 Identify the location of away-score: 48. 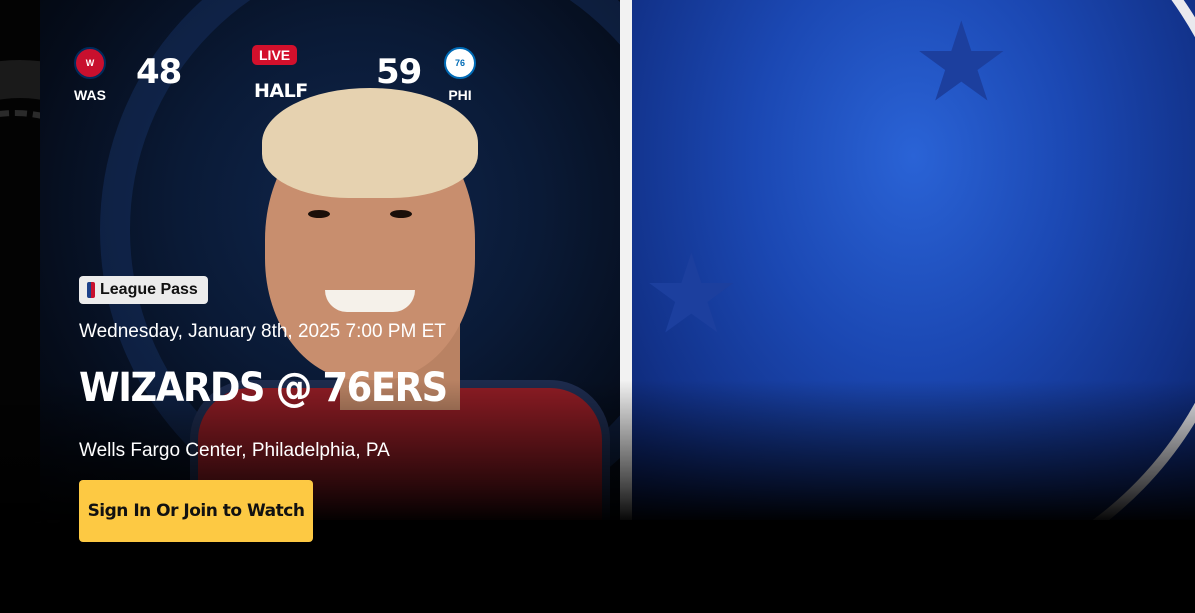
(159, 72).